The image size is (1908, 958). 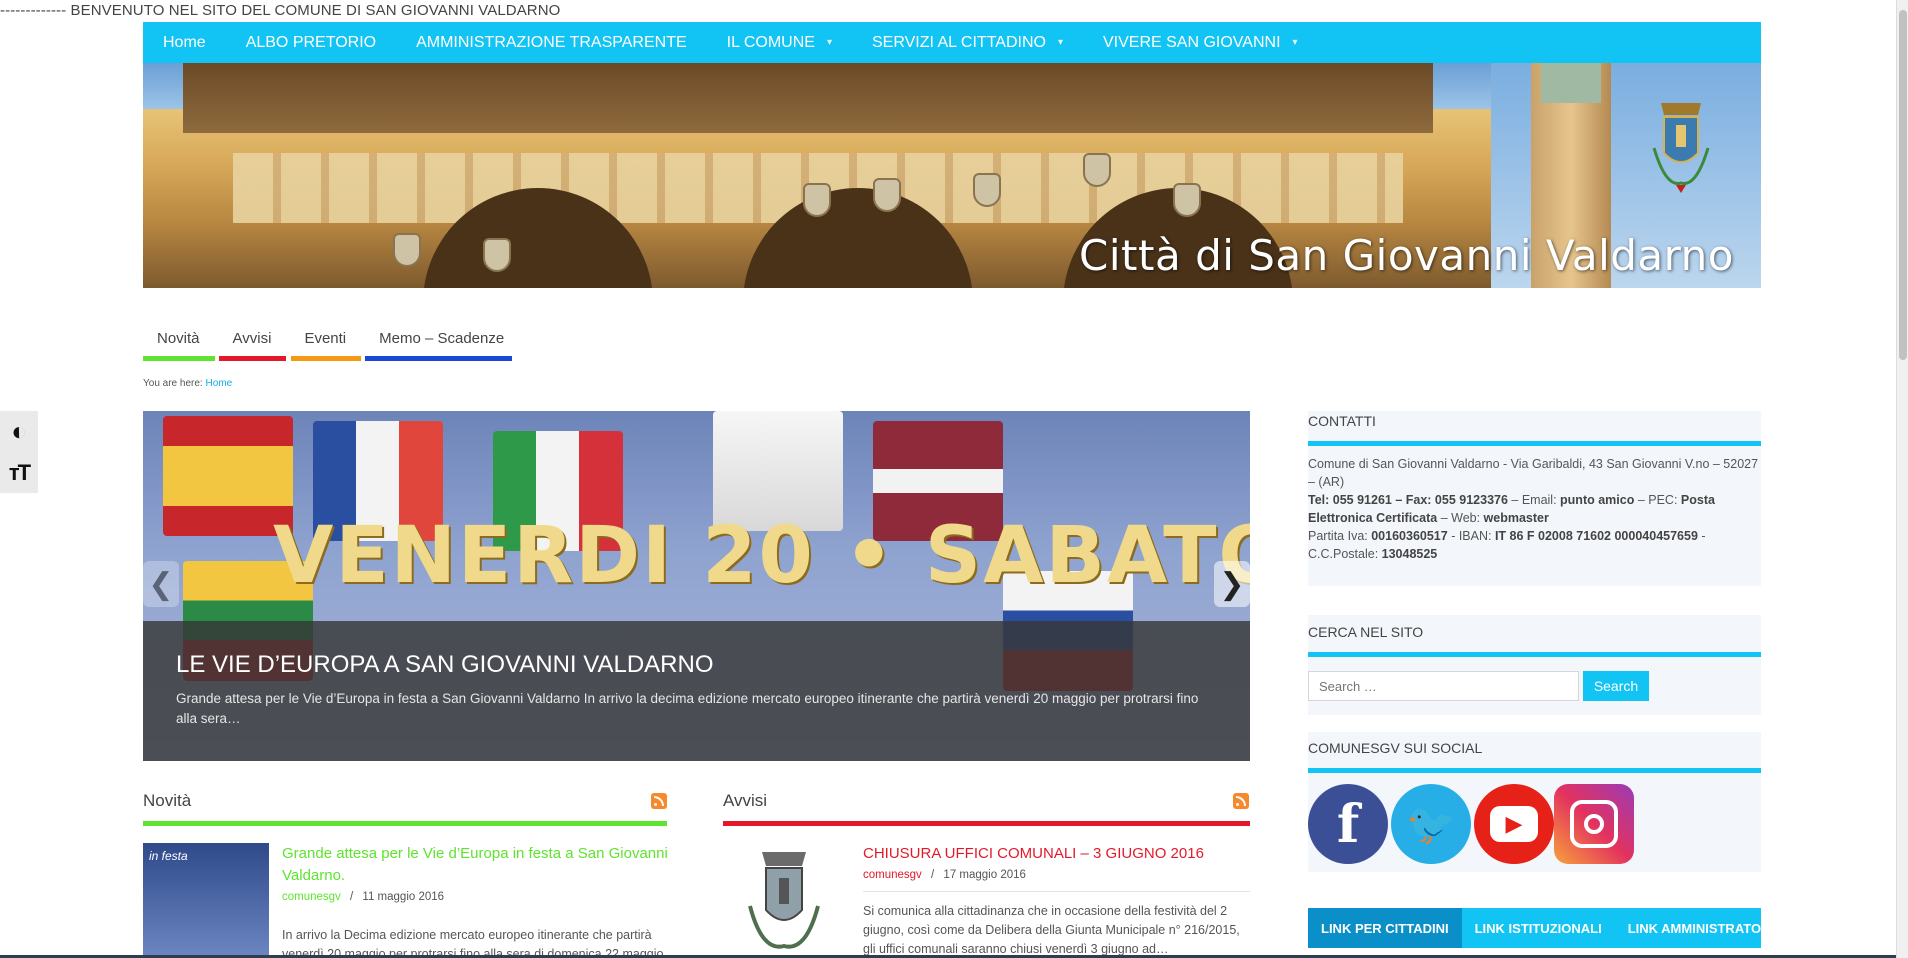 What do you see at coordinates (1443, 686) in the screenshot?
I see `search-input` at bounding box center [1443, 686].